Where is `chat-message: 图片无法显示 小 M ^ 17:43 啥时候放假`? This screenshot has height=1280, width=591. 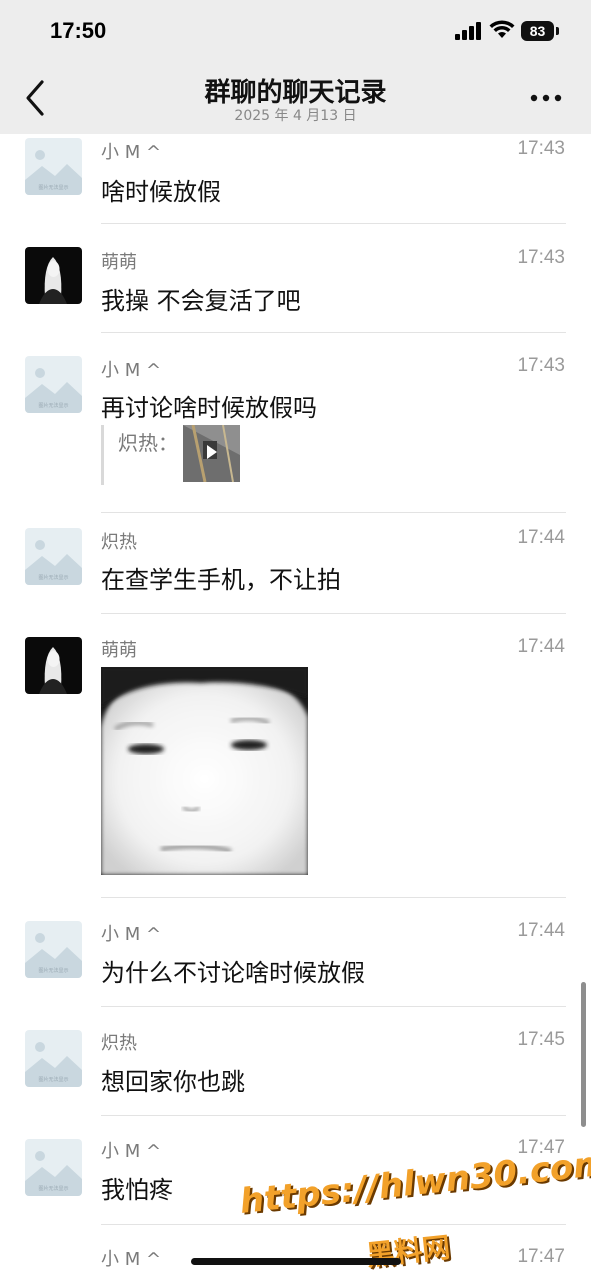
chat-message: 图片无法显示 小 M ^ 17:43 啥时候放假 is located at coordinates (295, 179).